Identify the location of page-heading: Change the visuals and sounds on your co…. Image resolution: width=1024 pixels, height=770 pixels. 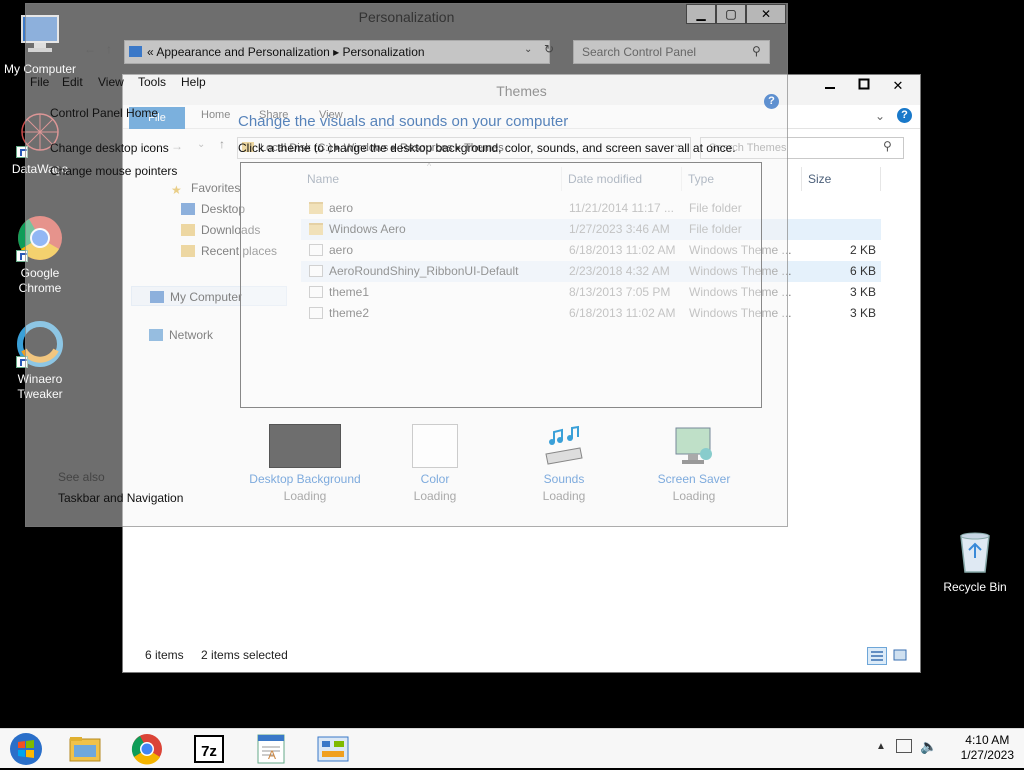
(403, 121).